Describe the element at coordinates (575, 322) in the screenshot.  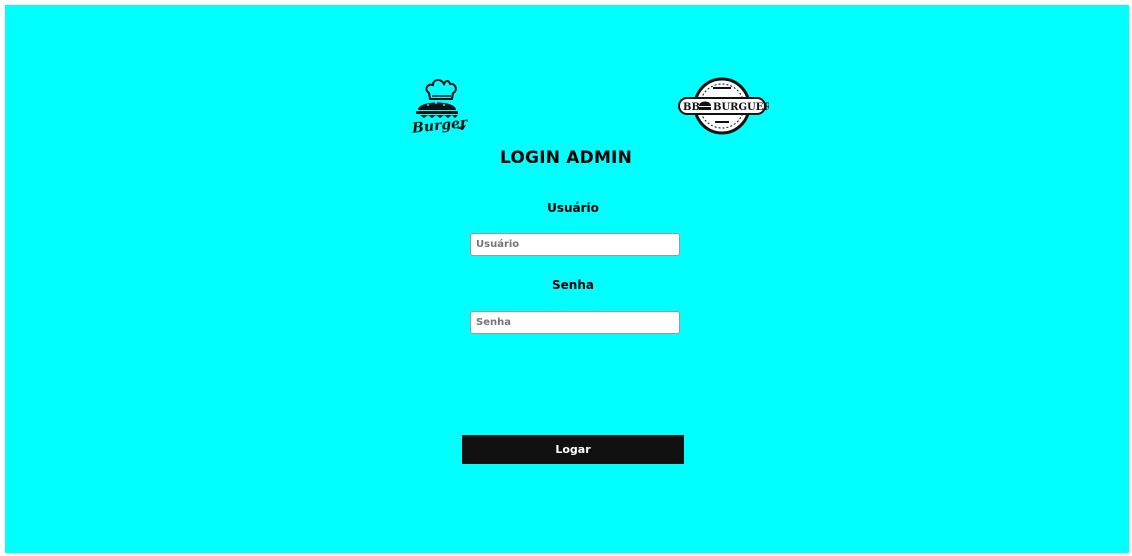
I see `password-input` at that location.